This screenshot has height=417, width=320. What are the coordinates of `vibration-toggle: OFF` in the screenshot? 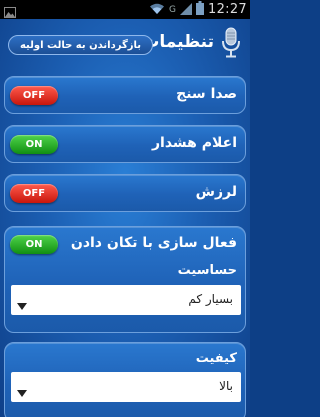 It's located at (34, 193).